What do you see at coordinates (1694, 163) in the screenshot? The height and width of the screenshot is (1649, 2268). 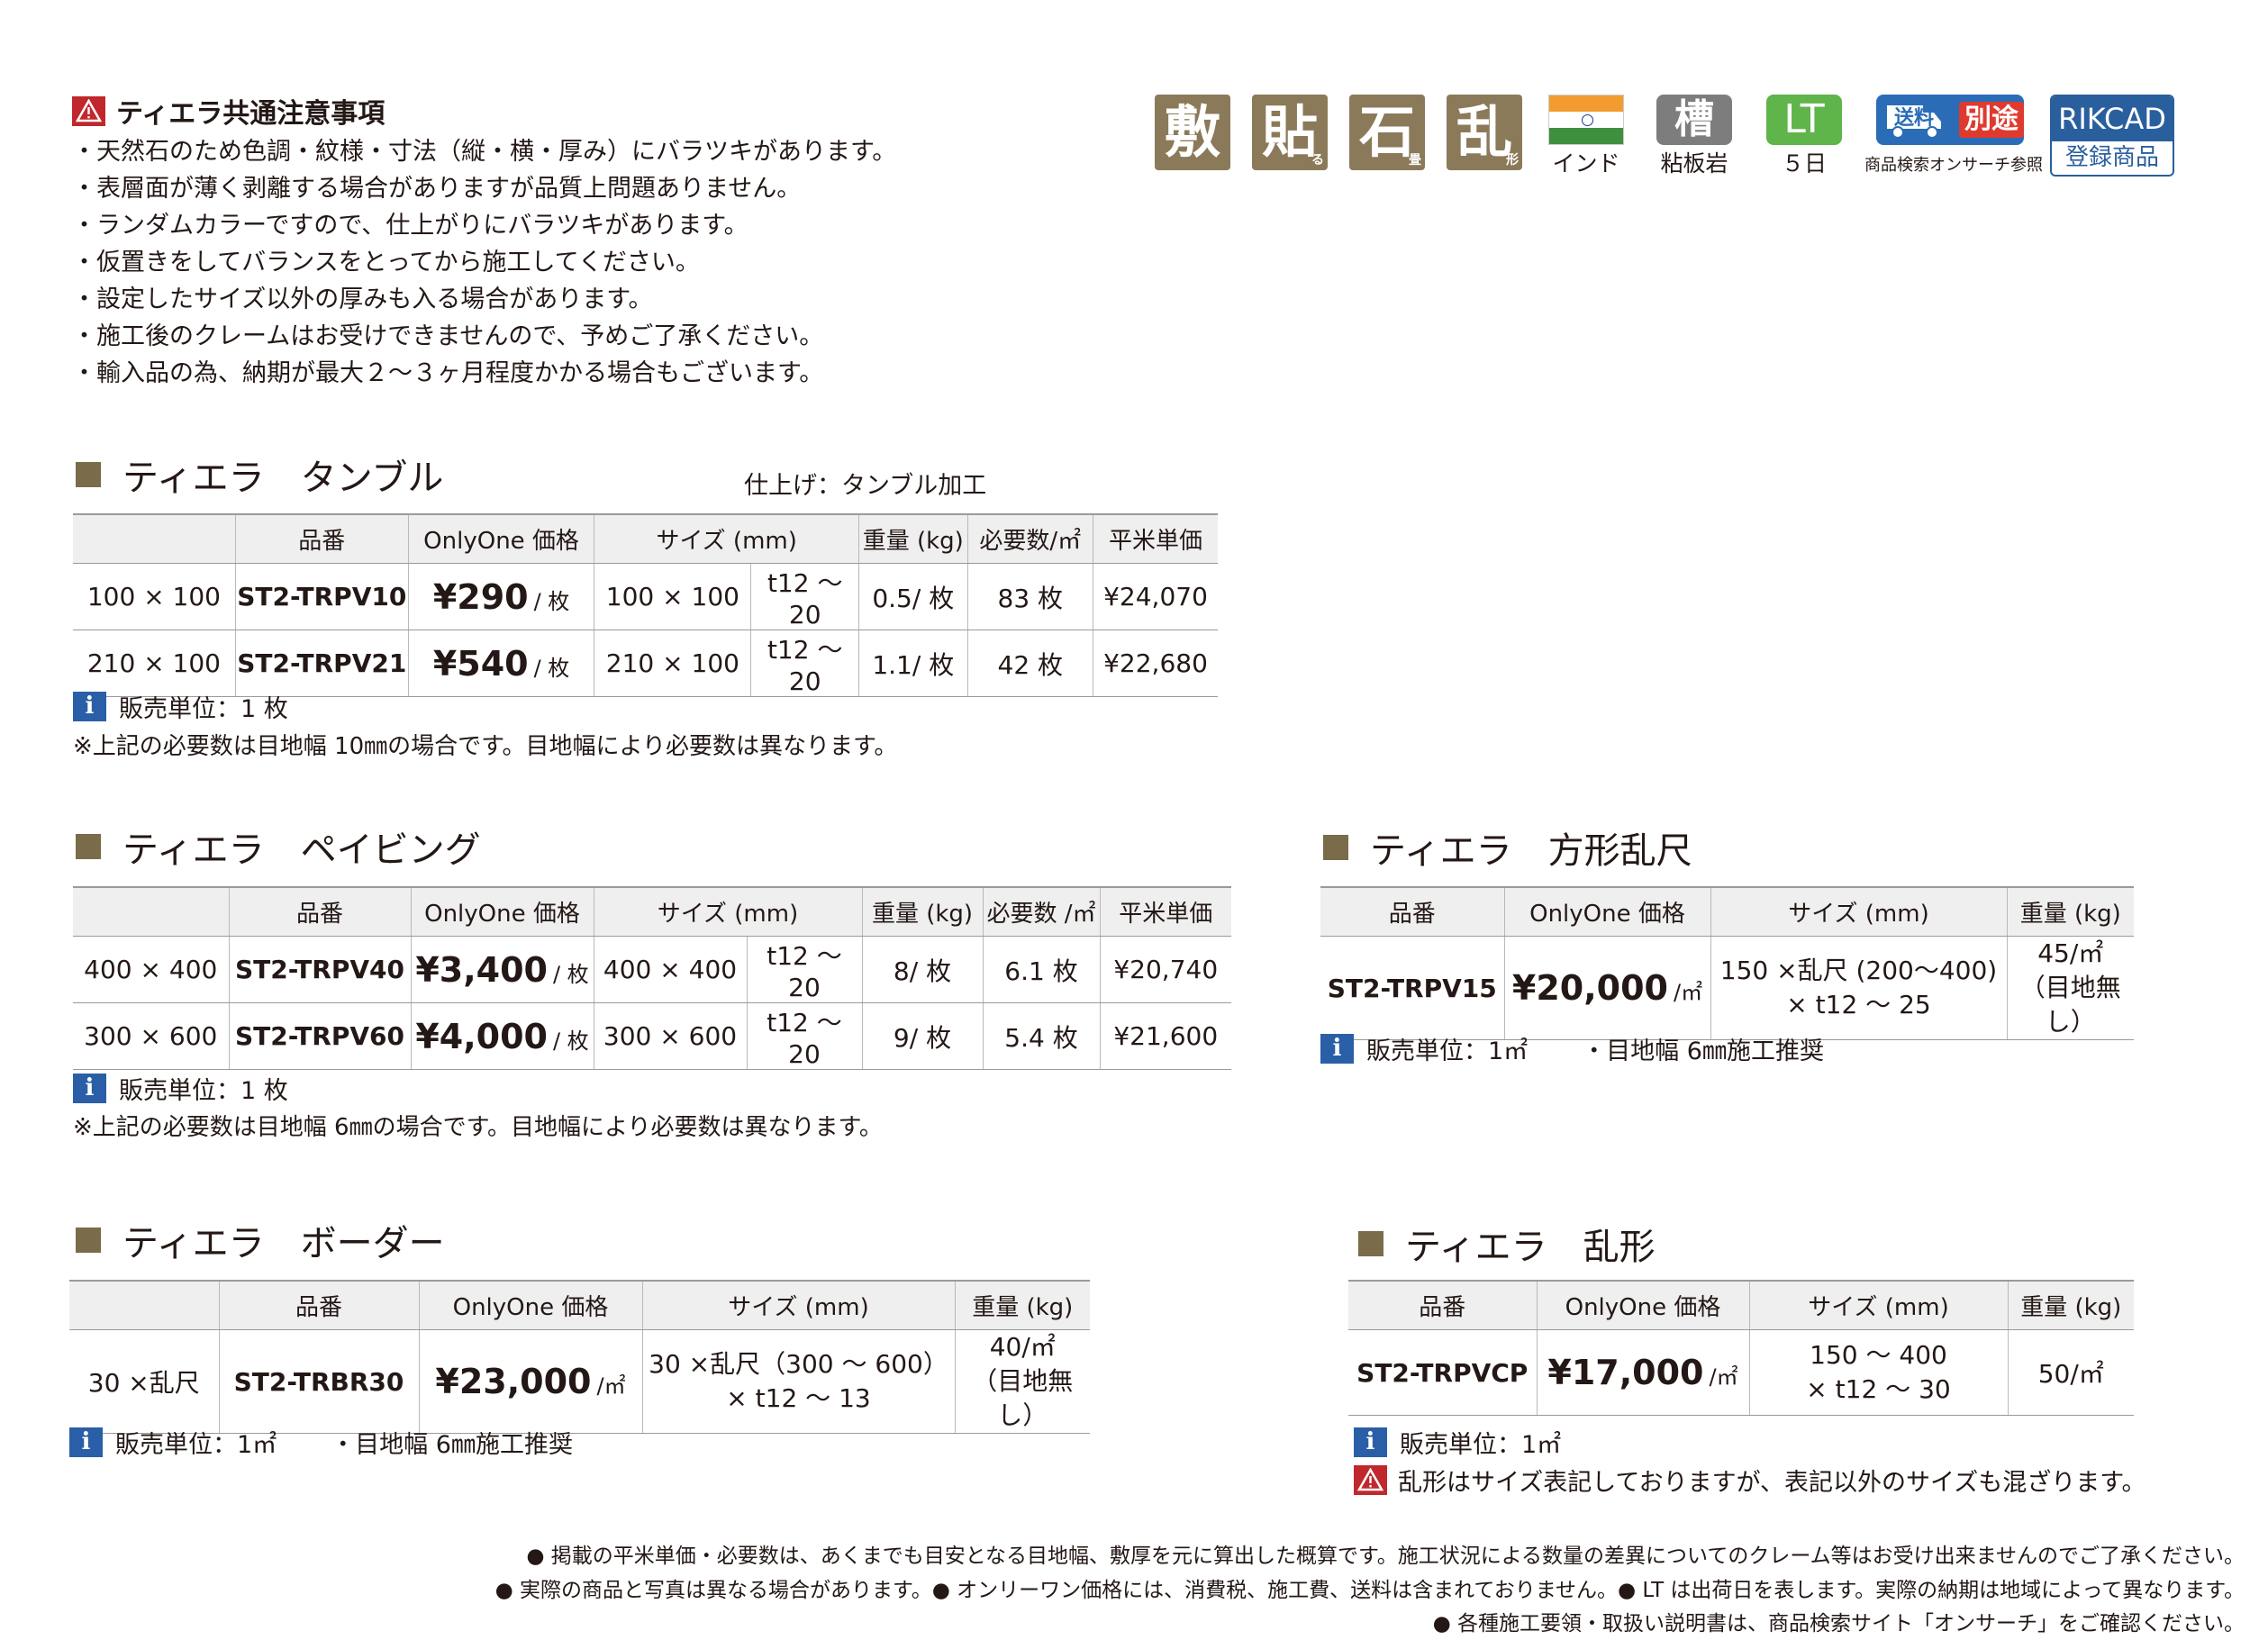 I see `stone-type-label: 粘板岩` at bounding box center [1694, 163].